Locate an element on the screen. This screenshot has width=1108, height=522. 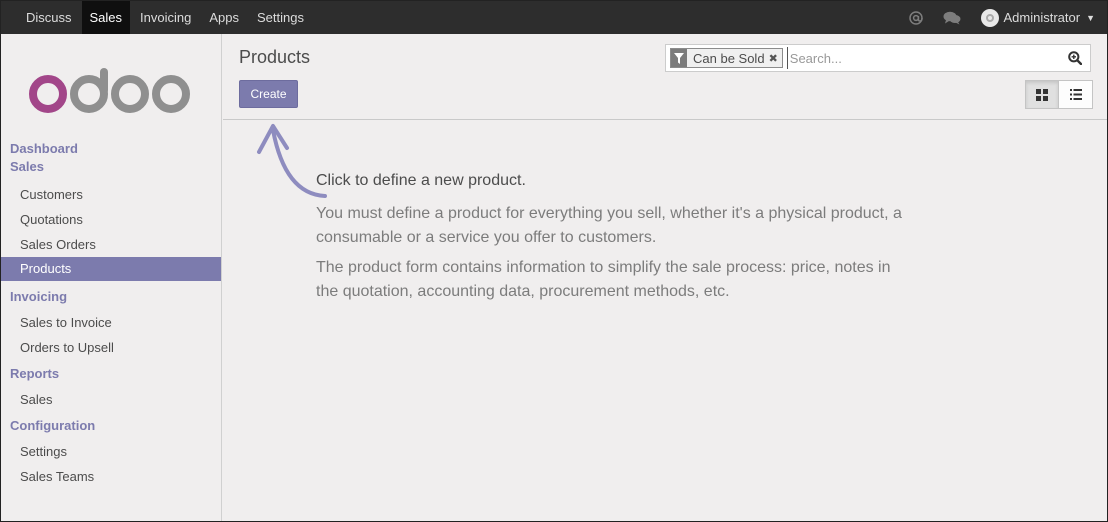
search-facet: Can be Sold ✖ is located at coordinates (726, 58).